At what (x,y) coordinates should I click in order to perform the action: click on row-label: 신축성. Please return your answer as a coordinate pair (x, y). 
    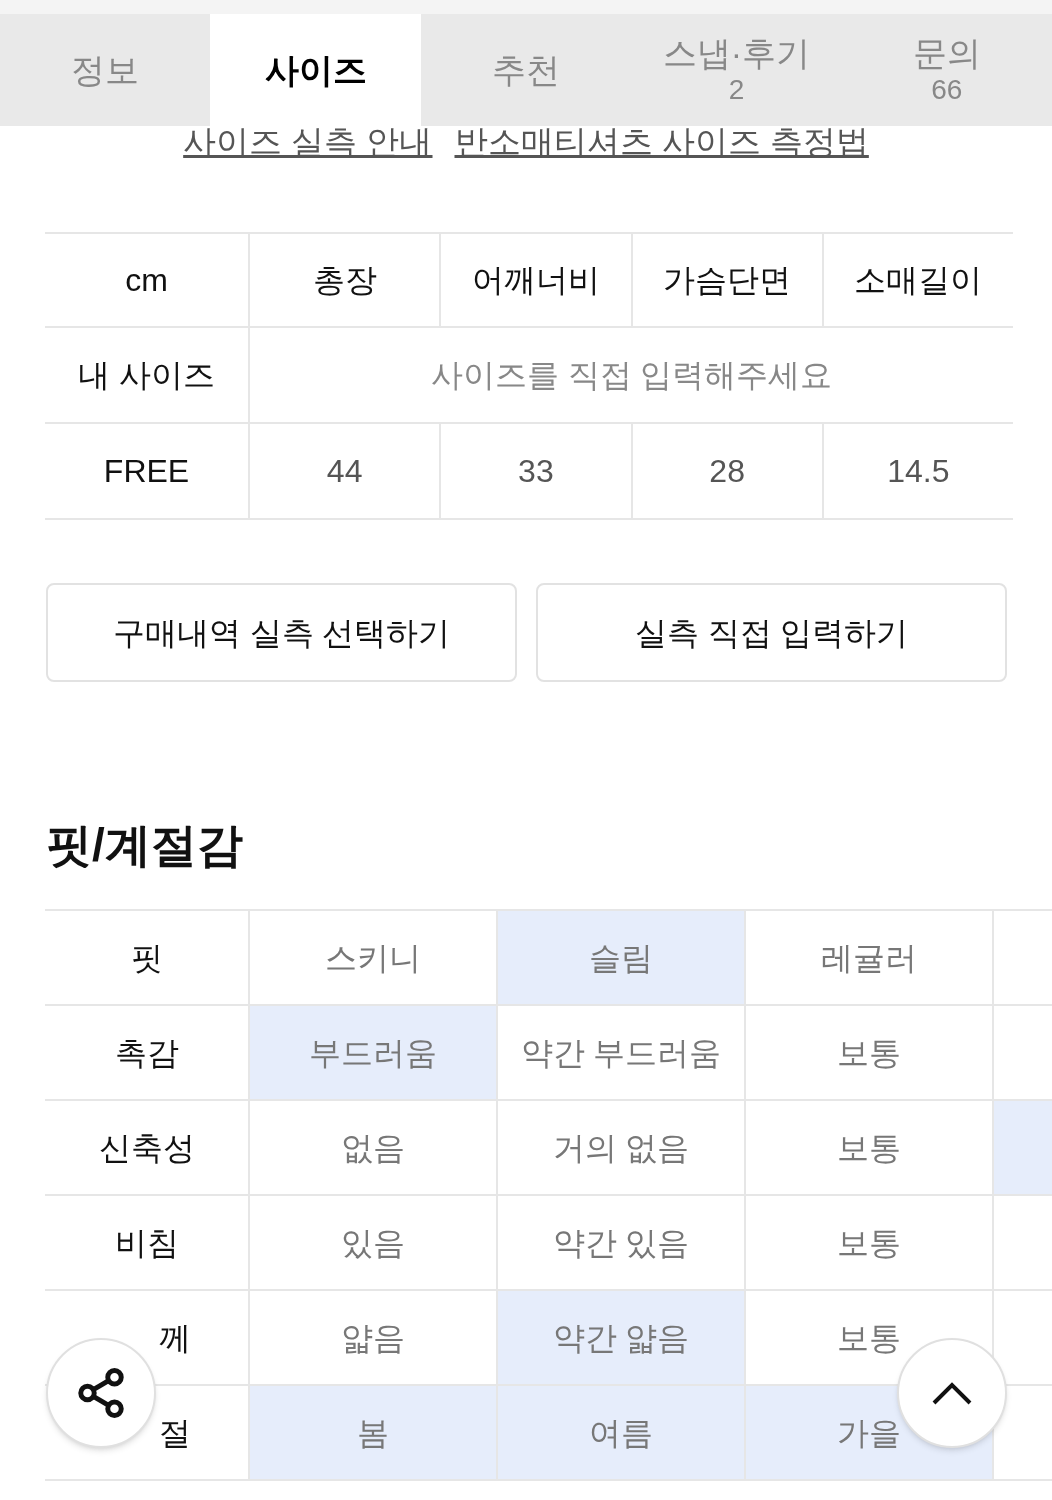
    Looking at the image, I should click on (146, 1148).